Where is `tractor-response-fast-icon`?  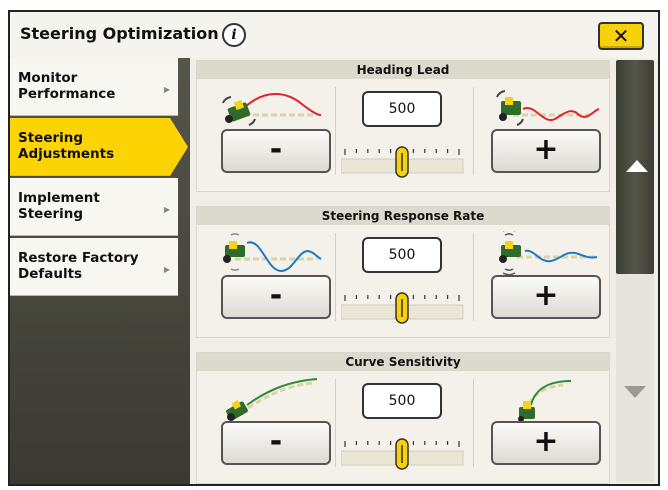 tractor-response-fast-icon is located at coordinates (548, 253).